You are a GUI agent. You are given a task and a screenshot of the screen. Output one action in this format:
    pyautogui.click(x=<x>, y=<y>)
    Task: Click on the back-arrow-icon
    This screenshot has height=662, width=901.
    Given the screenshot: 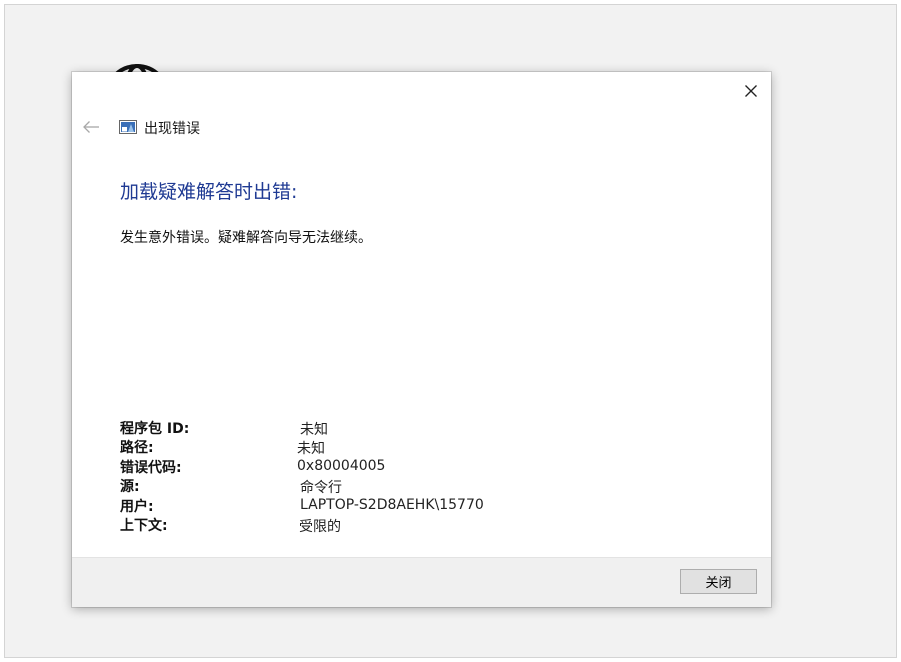 What is the action you would take?
    pyautogui.click(x=91, y=126)
    